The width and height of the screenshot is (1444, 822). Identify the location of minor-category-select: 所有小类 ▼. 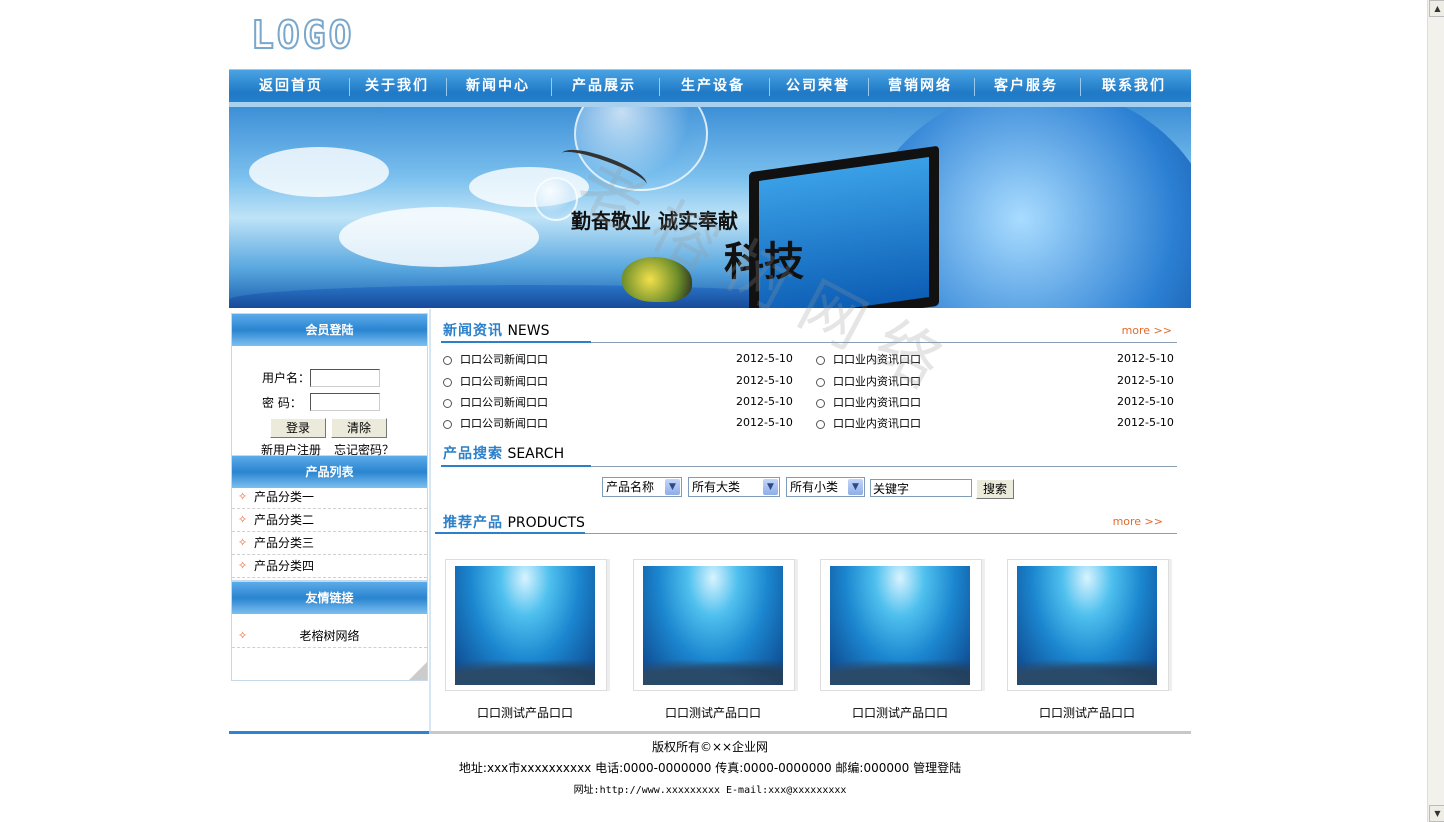
(825, 487).